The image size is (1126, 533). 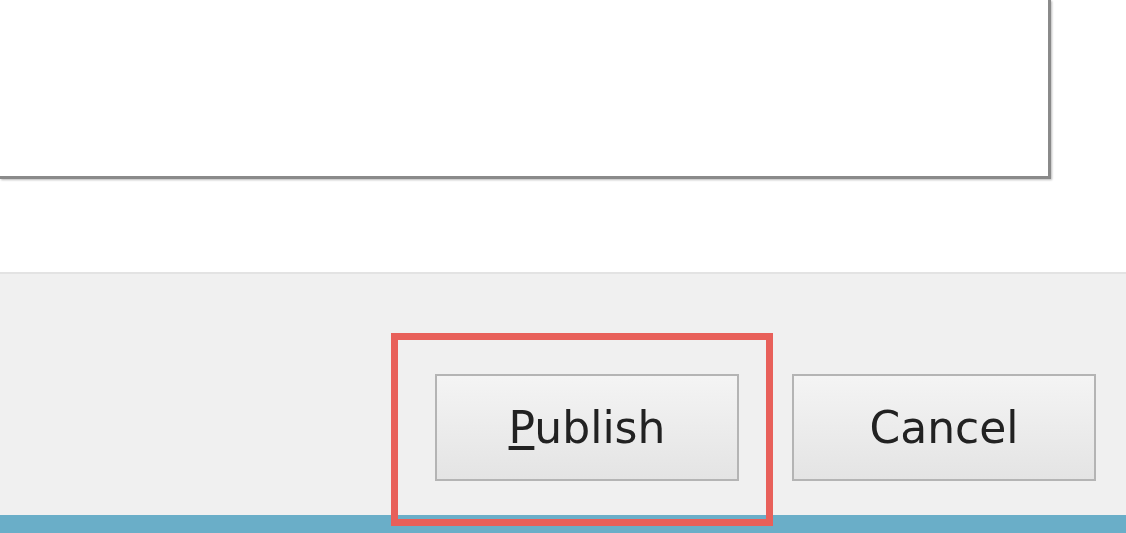 What do you see at coordinates (587, 427) in the screenshot?
I see `publish-button: Publish` at bounding box center [587, 427].